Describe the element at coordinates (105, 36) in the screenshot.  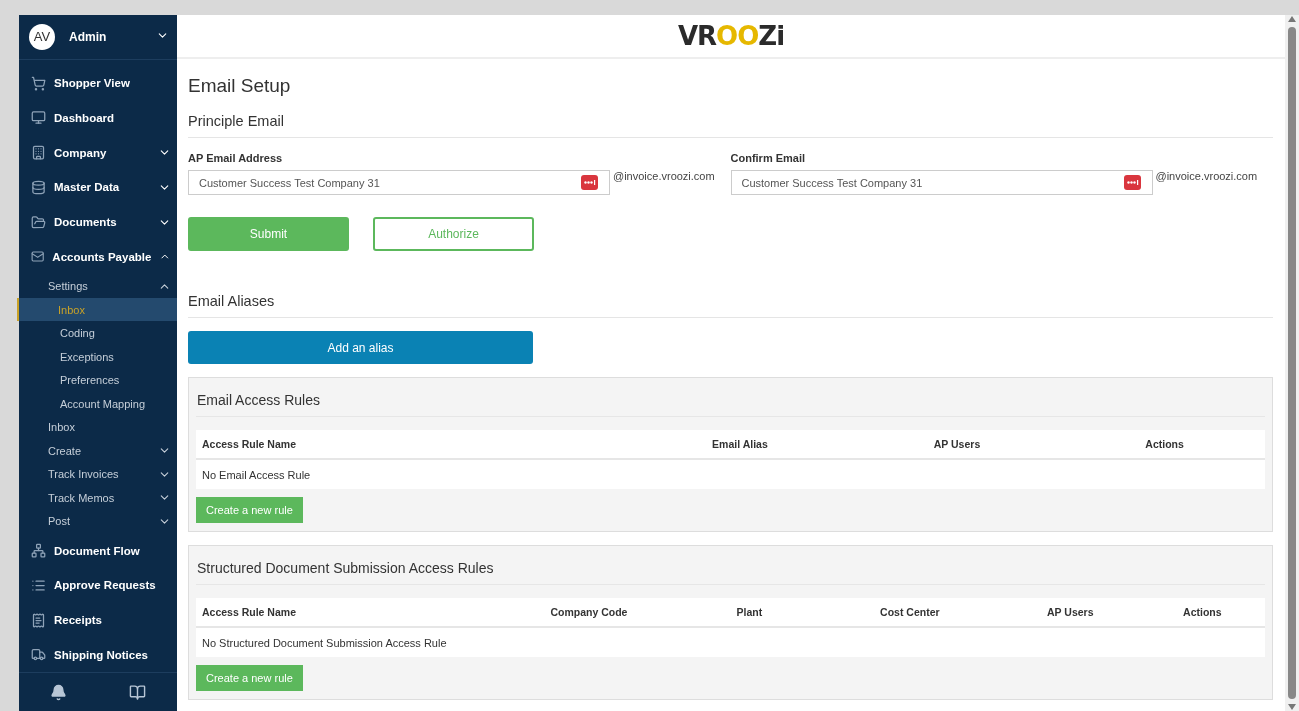
I see `user-name: Admin` at that location.